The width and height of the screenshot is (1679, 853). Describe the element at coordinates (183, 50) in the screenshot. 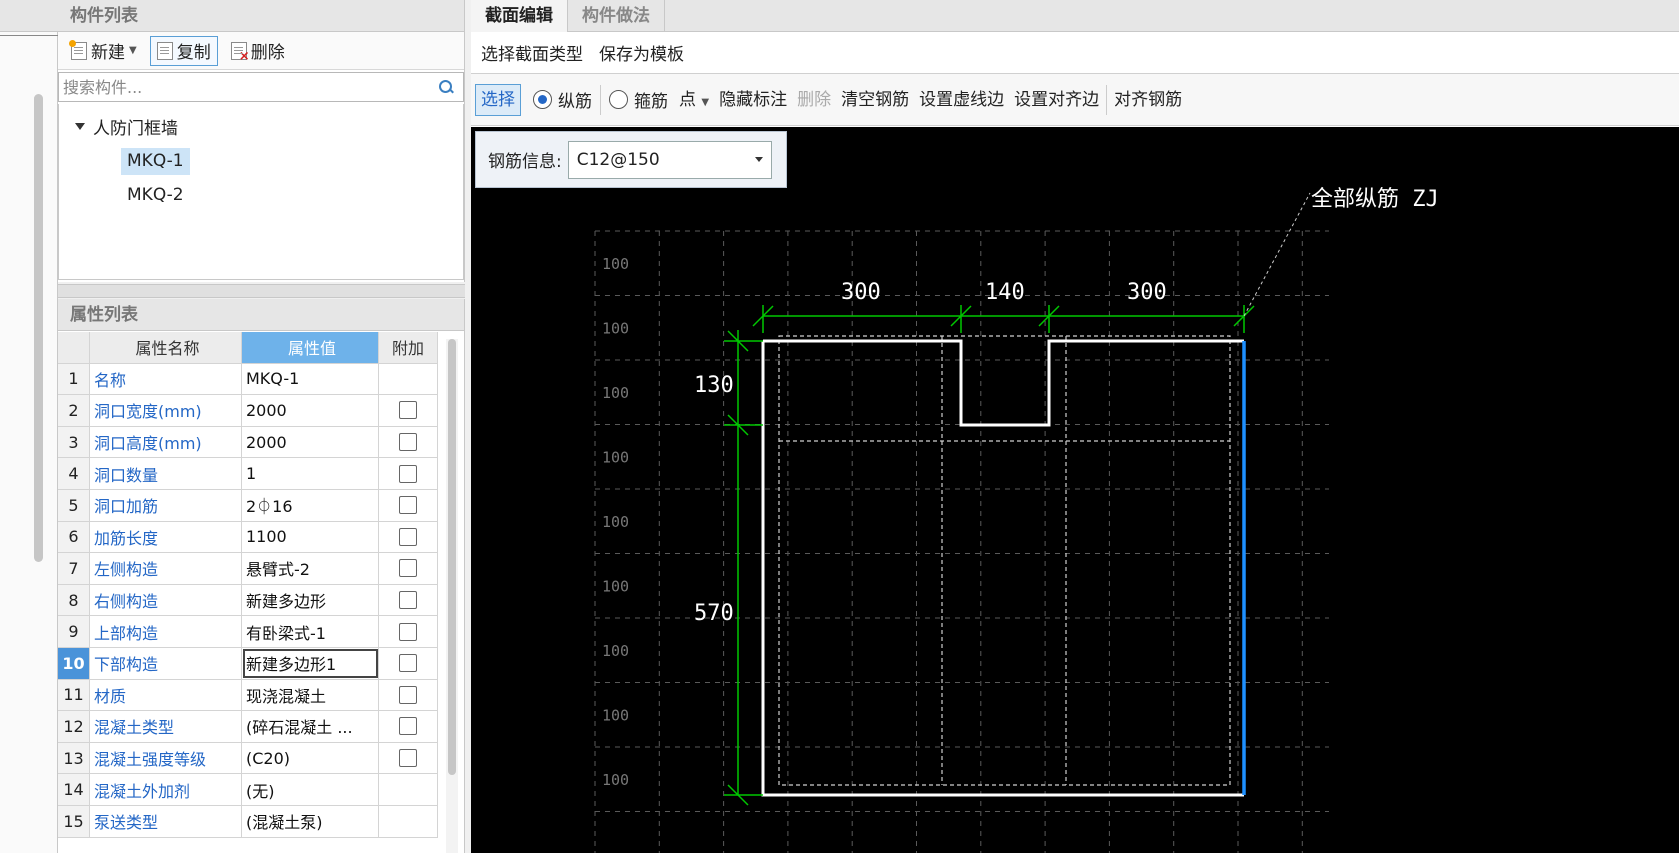

I see `copy-button: 复制` at that location.